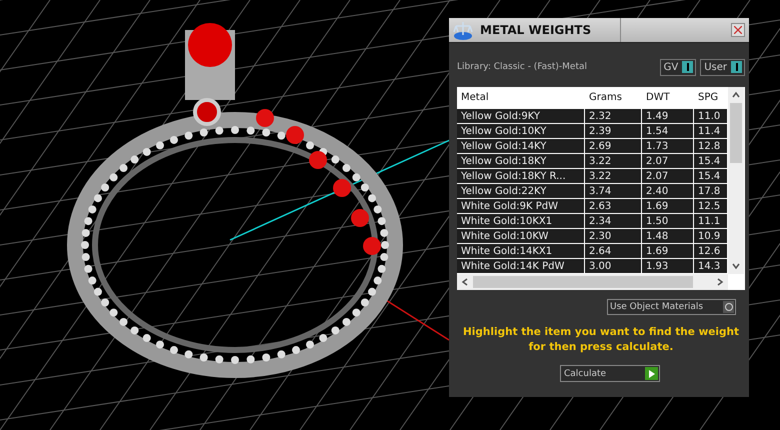 The height and width of the screenshot is (430, 780). I want to click on table-cell: 1.54, so click(668, 131).